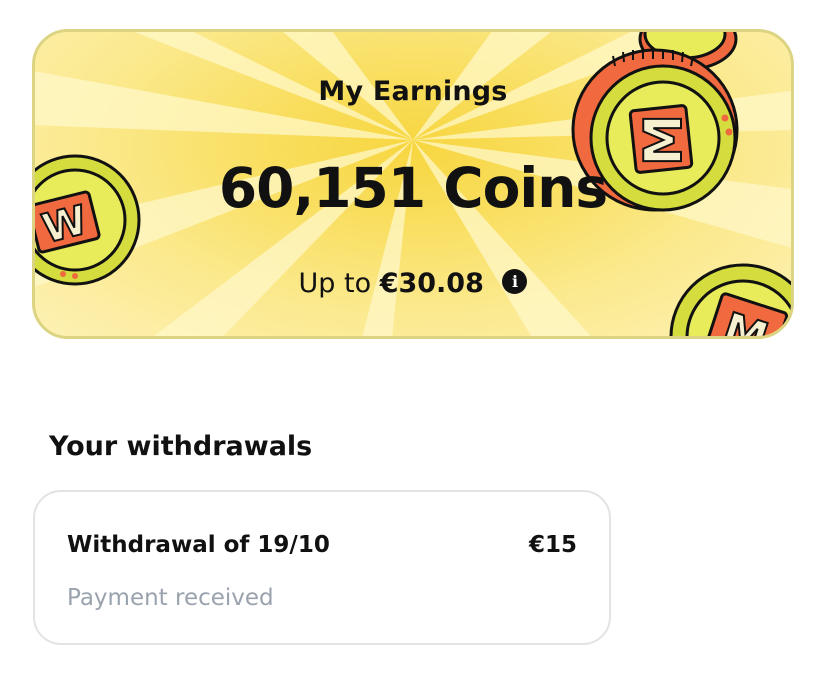  I want to click on withdrawals-section-title: Your withdrawals, so click(181, 446).